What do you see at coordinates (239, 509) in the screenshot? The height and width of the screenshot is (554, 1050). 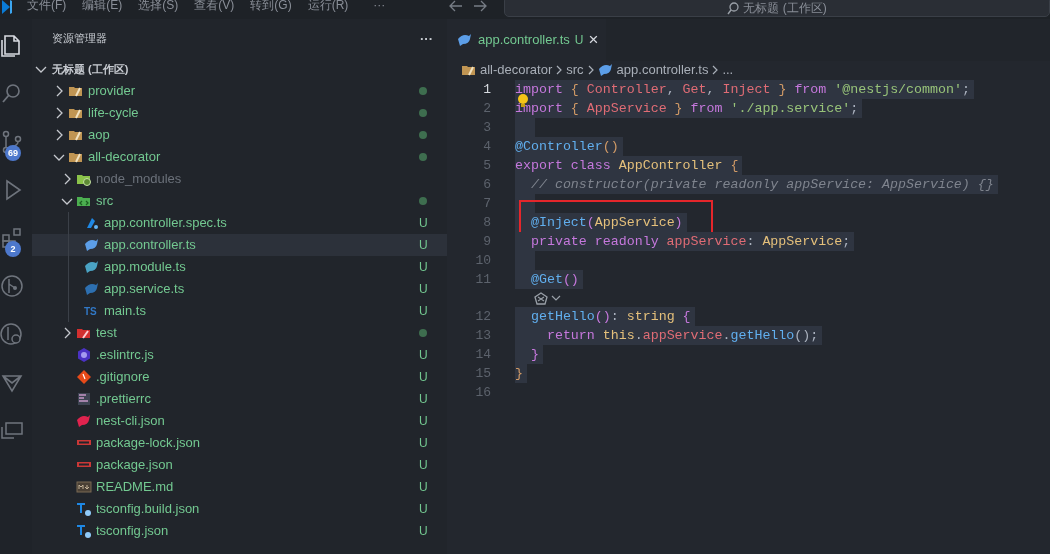 I see `file-tree-item: tsconfig.build.json U` at bounding box center [239, 509].